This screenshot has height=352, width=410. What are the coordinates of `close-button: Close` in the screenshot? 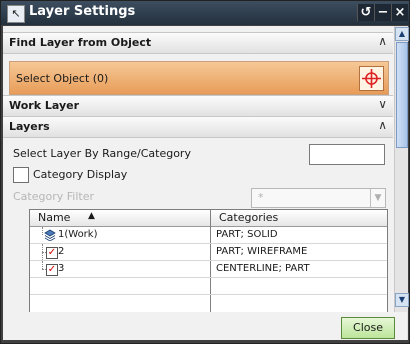 It's located at (368, 328).